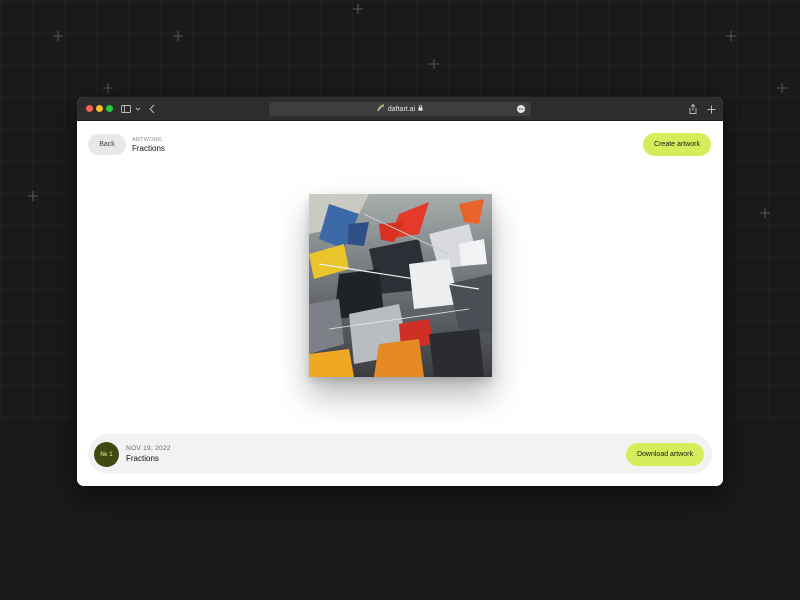 This screenshot has width=800, height=600. I want to click on artwork-image, so click(400, 285).